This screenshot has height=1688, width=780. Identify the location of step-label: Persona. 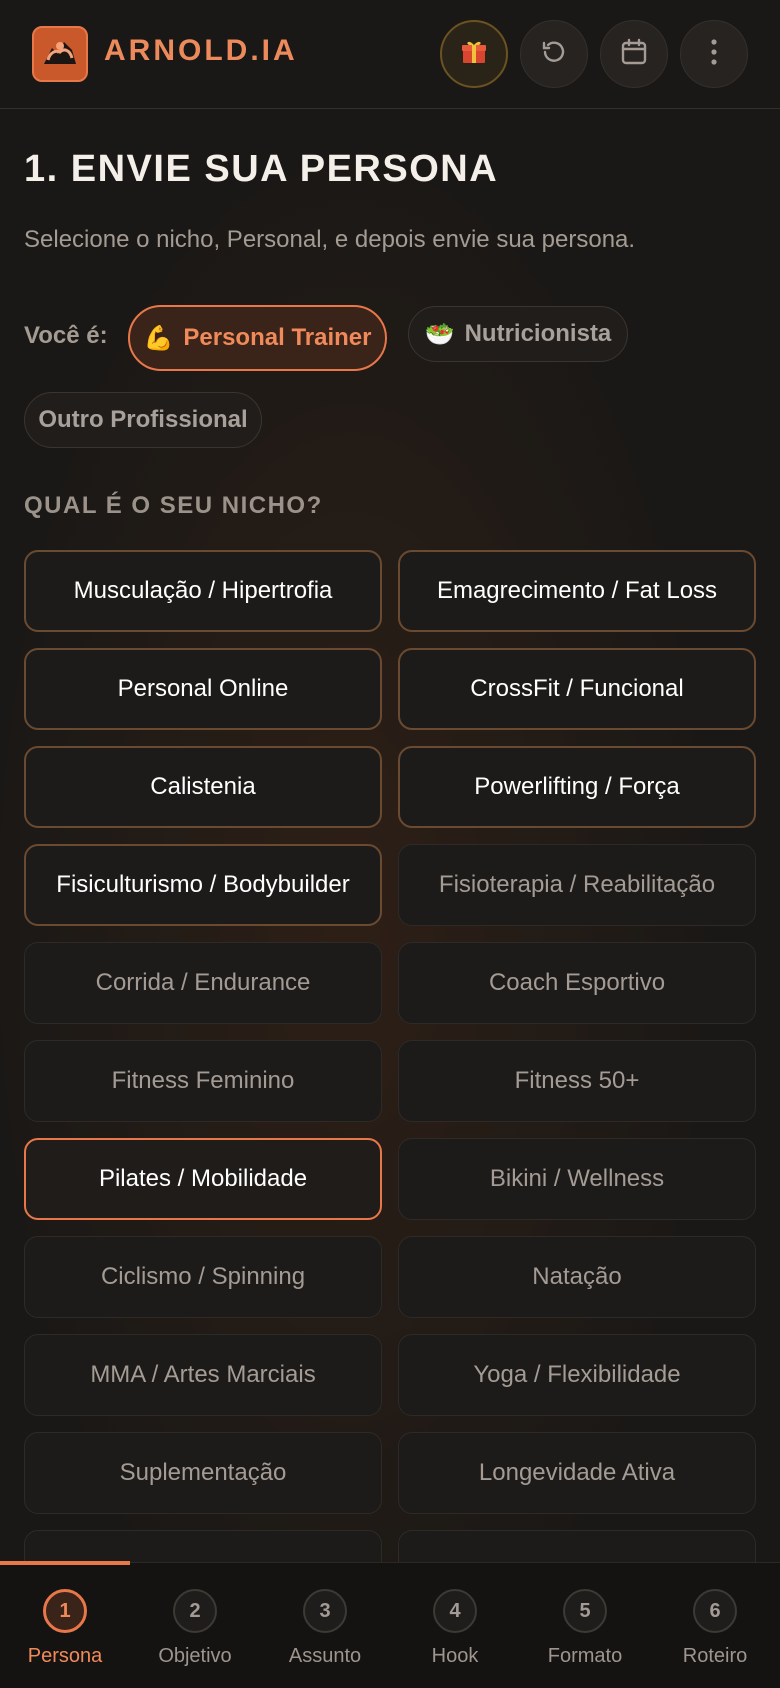
(65, 1656).